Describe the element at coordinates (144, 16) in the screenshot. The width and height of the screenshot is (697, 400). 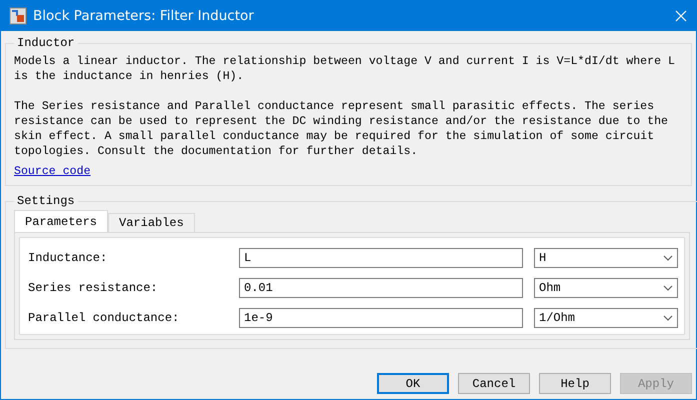
I see `window-title: Block Parameters: Filter Inductor` at that location.